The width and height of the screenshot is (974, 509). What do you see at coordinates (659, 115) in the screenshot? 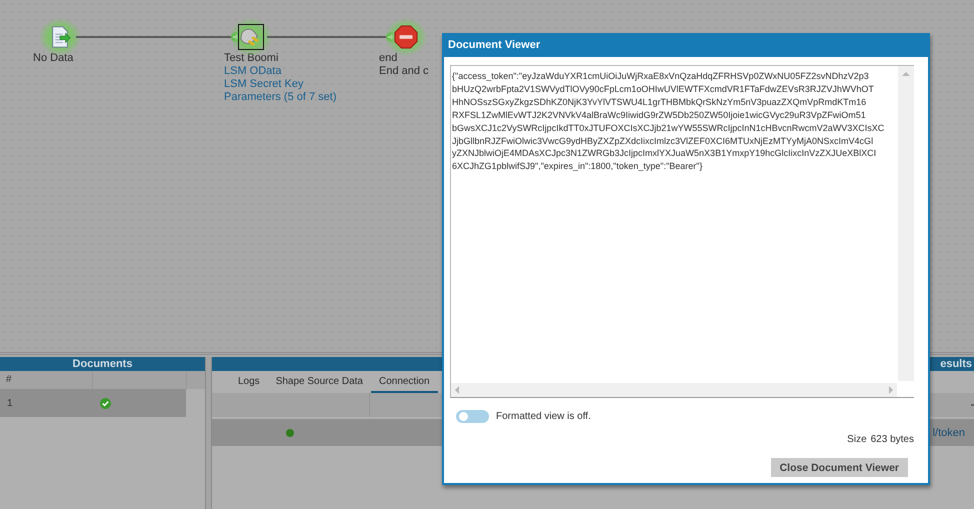
I see `document-text-line: RXFSL1ZwMlEvWTJ2K2VNVkV4alBraWc9IiwidG9rZW5Db250ZW50Ijoie1wicGVyc29uR3VpZFwiOm51` at bounding box center [659, 115].